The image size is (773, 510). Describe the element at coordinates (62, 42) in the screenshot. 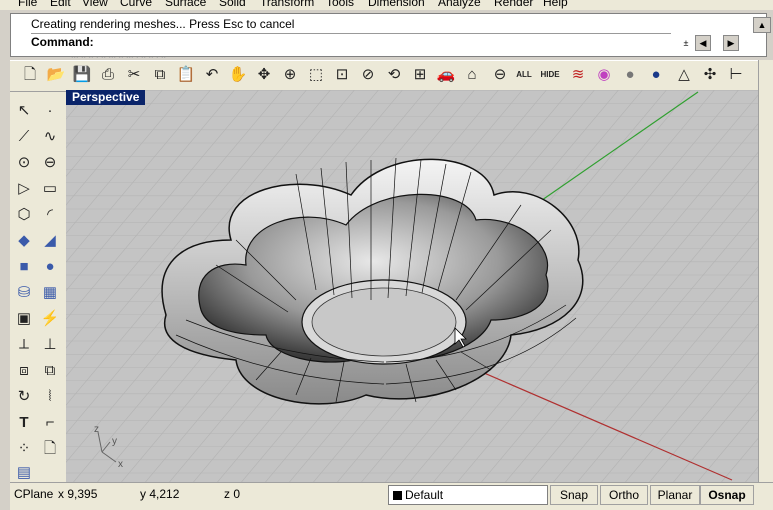

I see `command-prompt: Command:` at that location.